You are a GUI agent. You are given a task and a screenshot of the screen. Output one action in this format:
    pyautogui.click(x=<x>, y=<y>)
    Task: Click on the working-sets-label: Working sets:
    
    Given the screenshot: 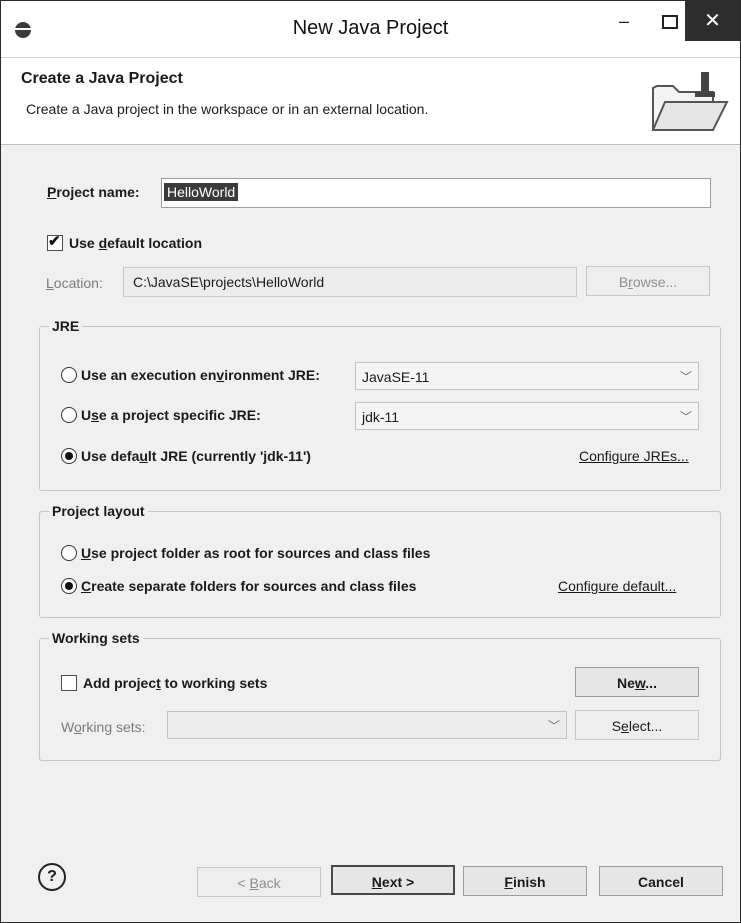 What is the action you would take?
    pyautogui.click(x=103, y=727)
    